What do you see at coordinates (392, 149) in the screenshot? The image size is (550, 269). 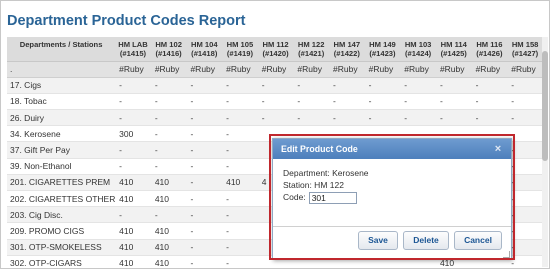 I see `dialog-title-bar: Edit Product Code` at bounding box center [392, 149].